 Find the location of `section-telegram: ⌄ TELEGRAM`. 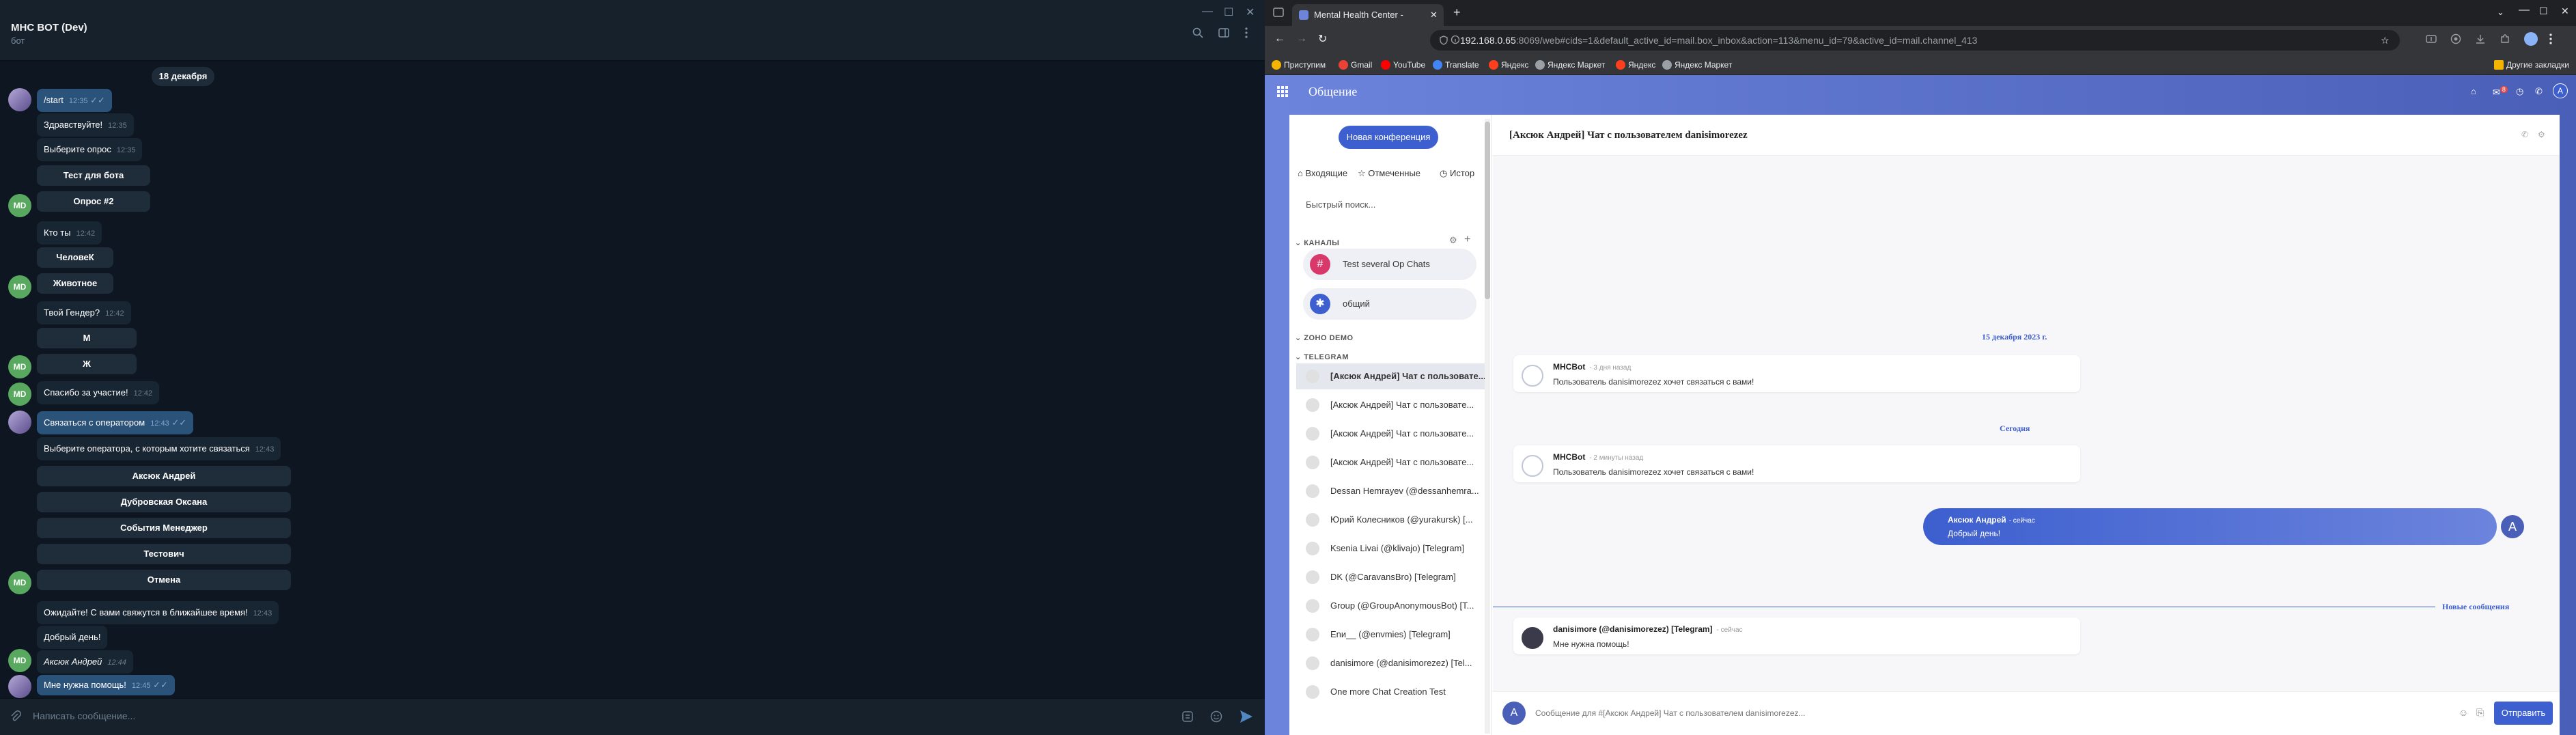

section-telegram: ⌄ TELEGRAM is located at coordinates (1322, 356).